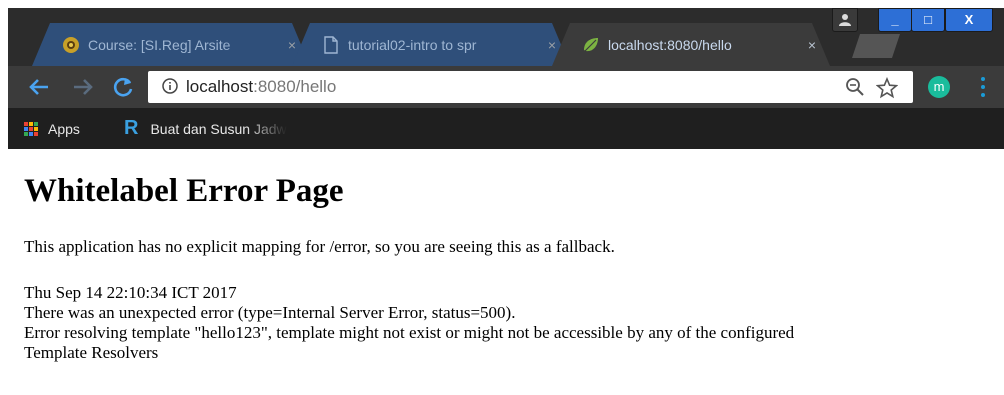 The image size is (1004, 395). I want to click on course-favicon-icon, so click(71, 44).